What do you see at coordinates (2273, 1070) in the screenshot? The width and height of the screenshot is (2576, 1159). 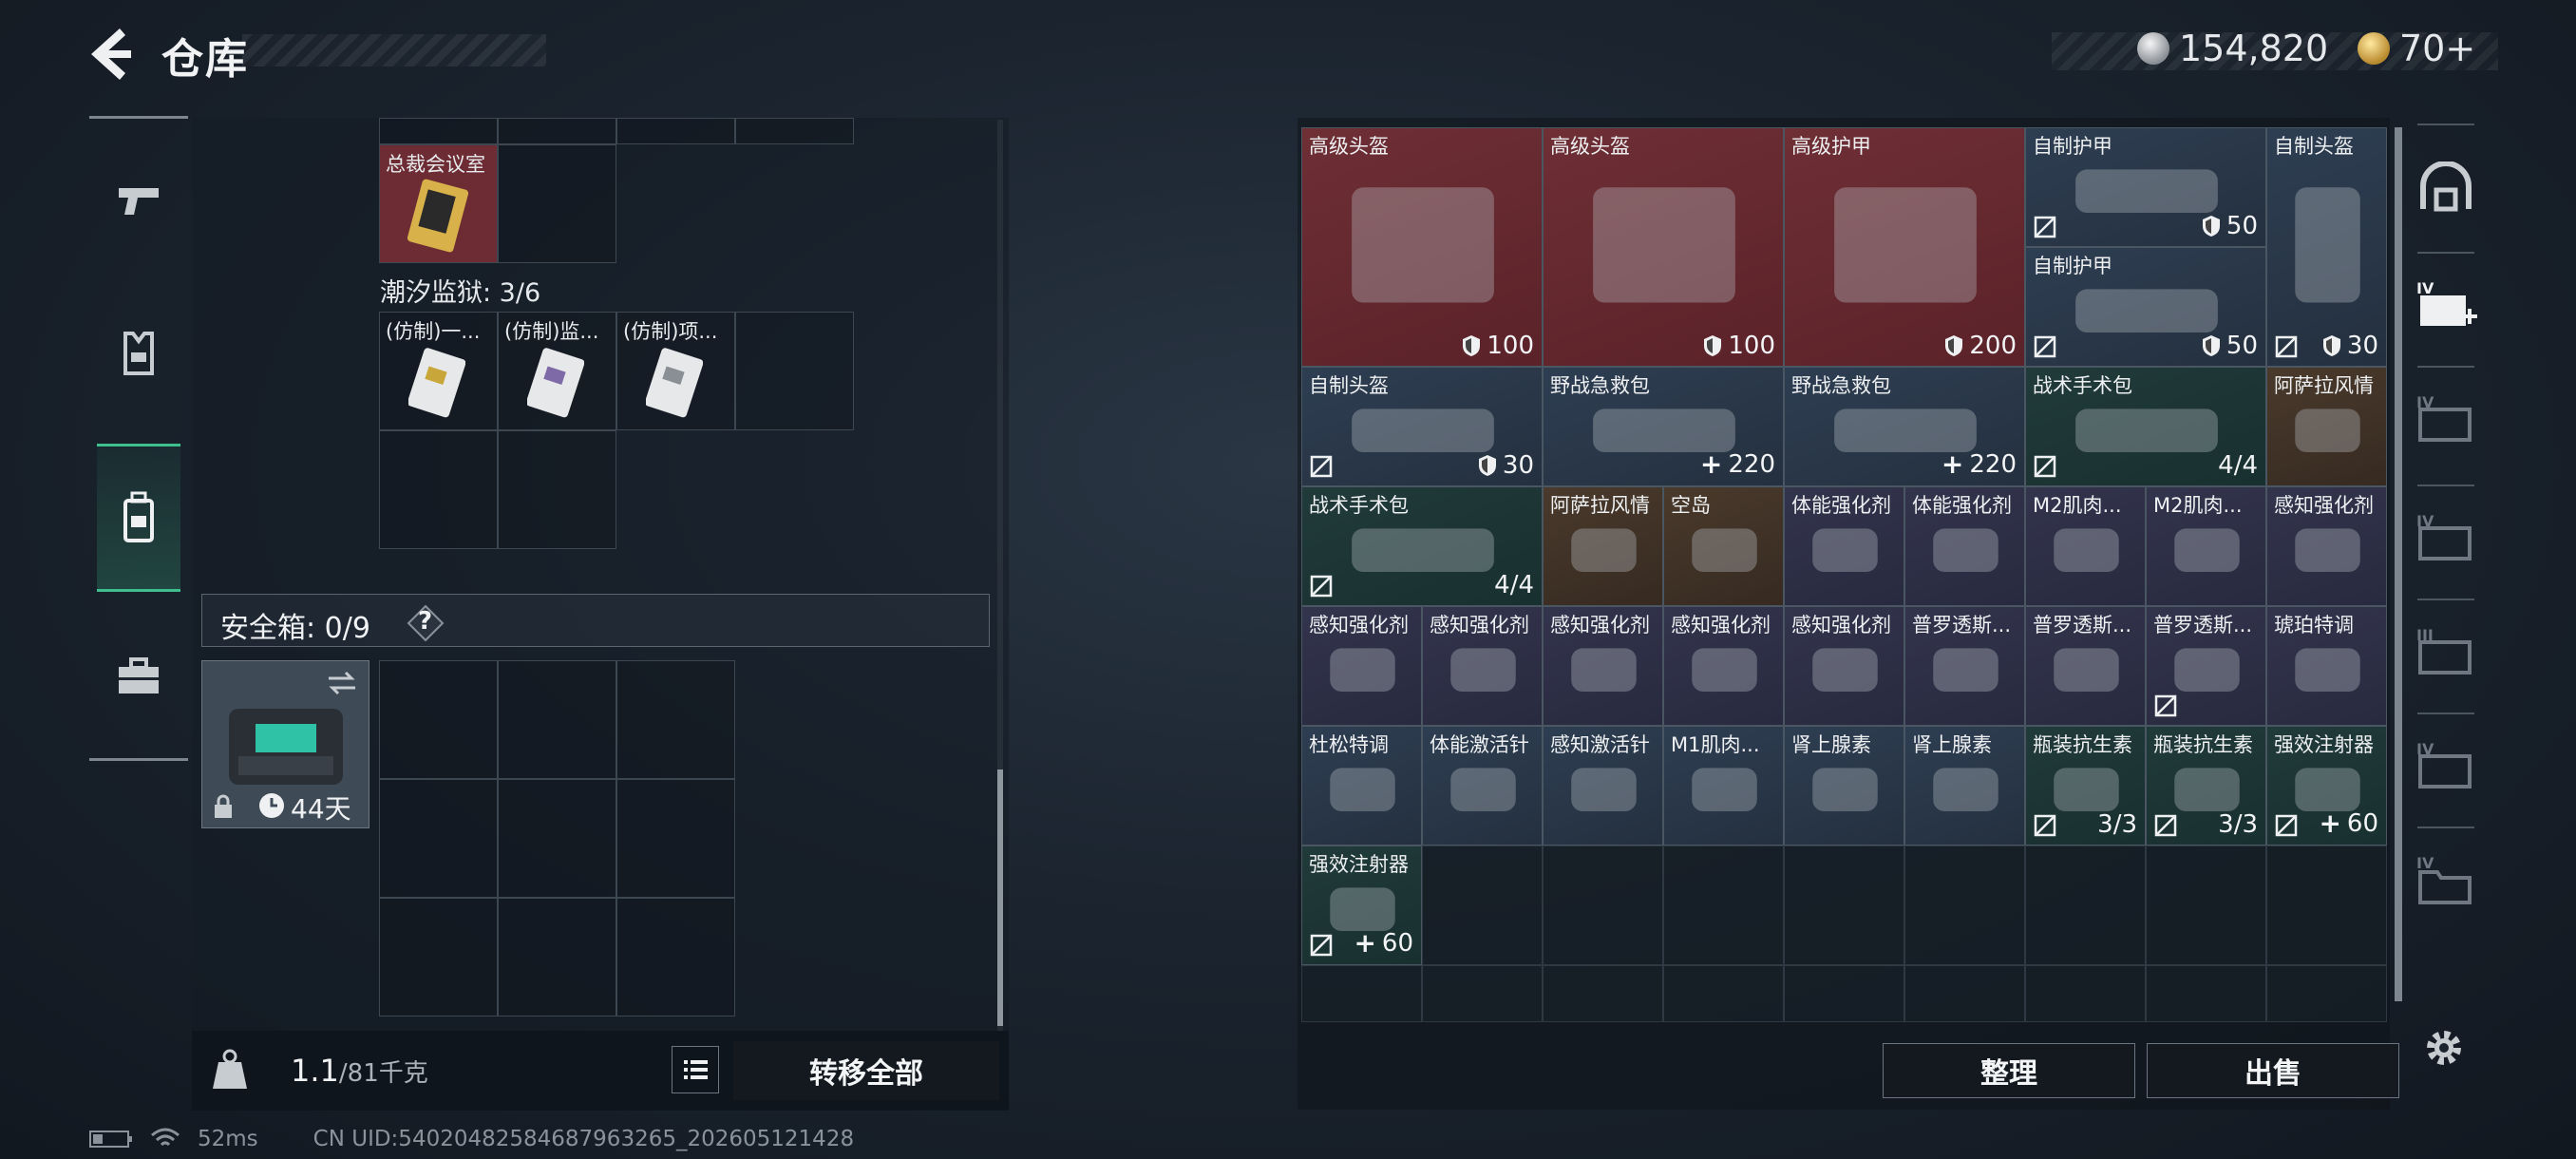 I see `sell-button: 出售` at bounding box center [2273, 1070].